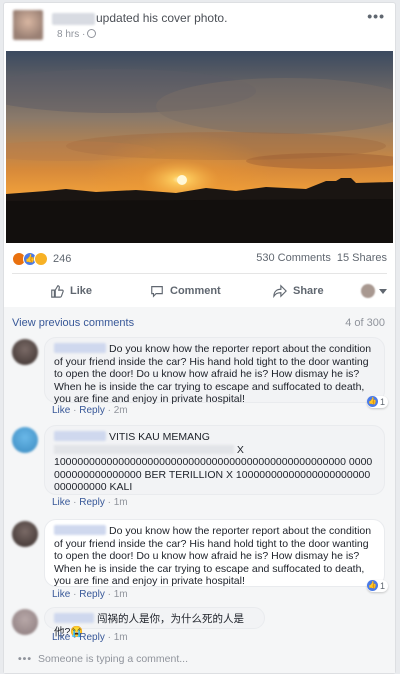 This screenshot has height=674, width=400. Describe the element at coordinates (376, 16) in the screenshot. I see `more-options-icon: •••` at that location.